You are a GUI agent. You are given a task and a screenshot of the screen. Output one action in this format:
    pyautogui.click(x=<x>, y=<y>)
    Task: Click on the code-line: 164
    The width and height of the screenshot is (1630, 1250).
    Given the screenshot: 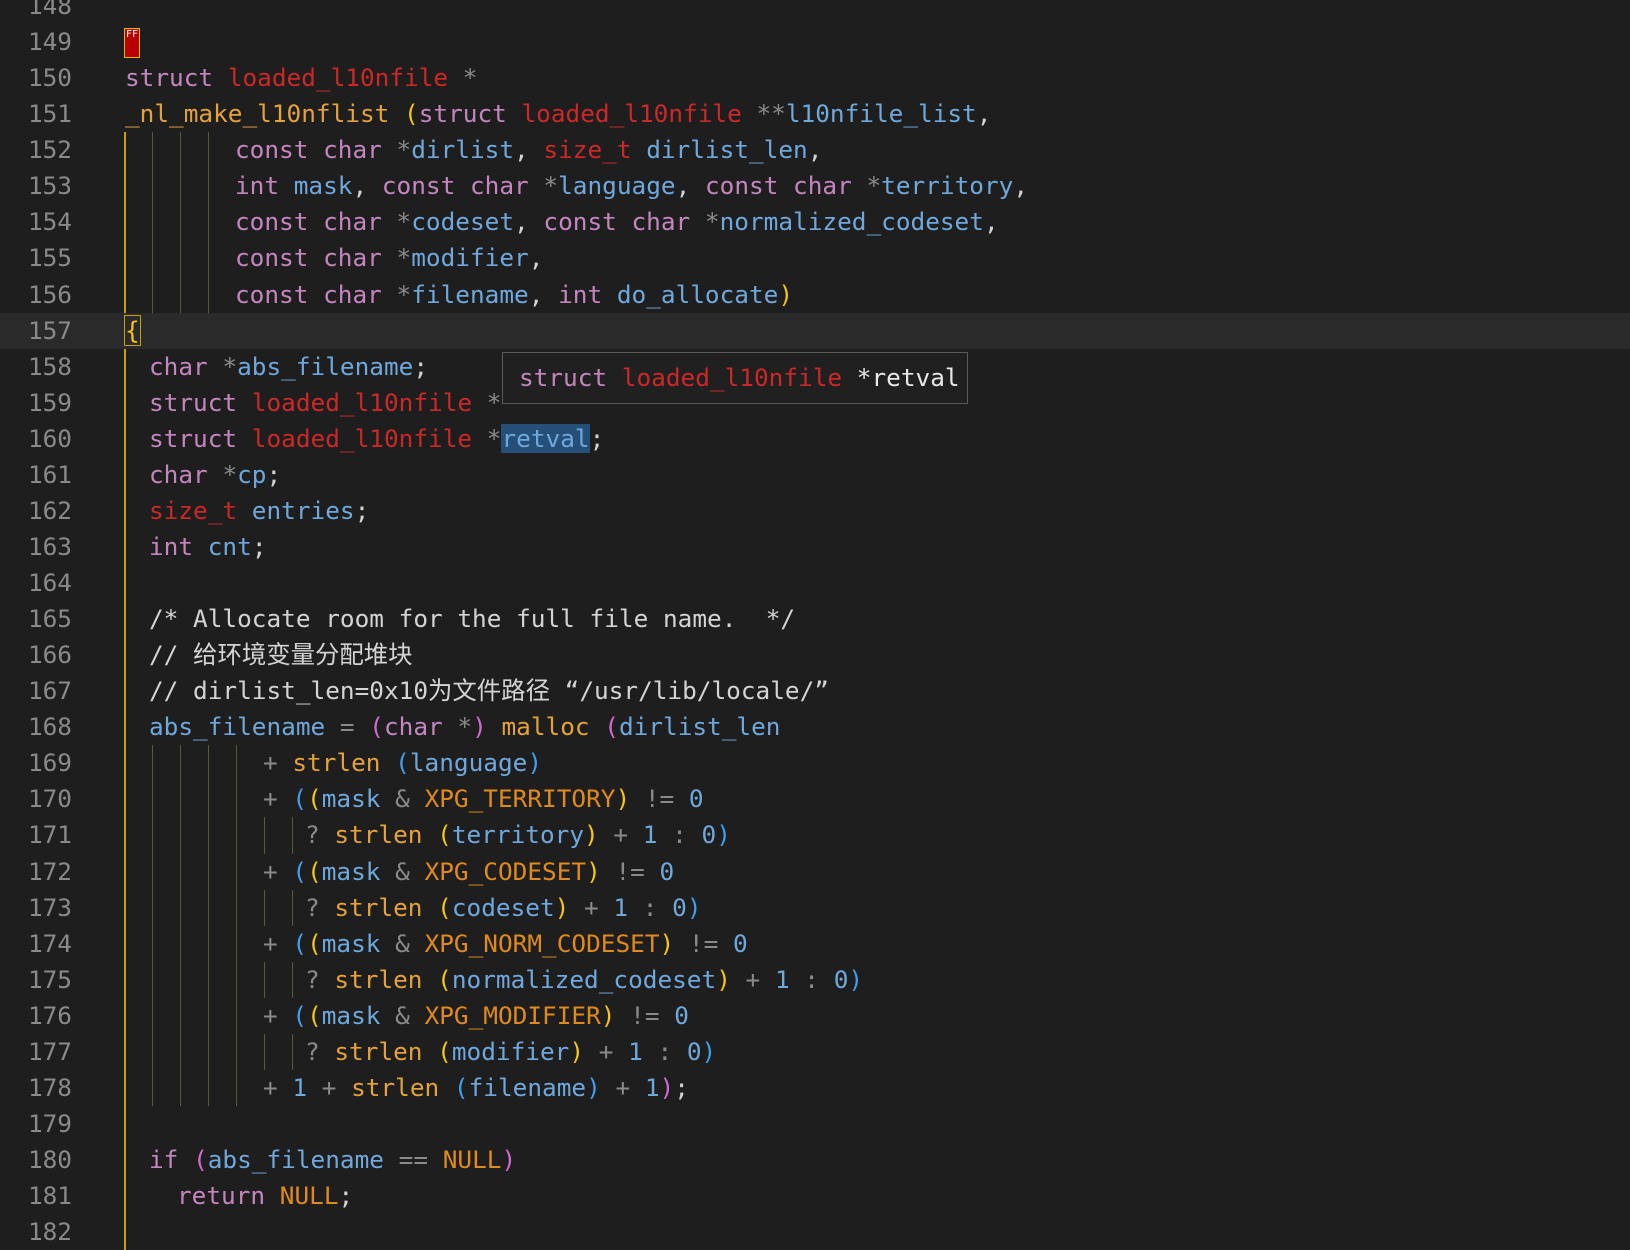 What is the action you would take?
    pyautogui.click(x=815, y=583)
    